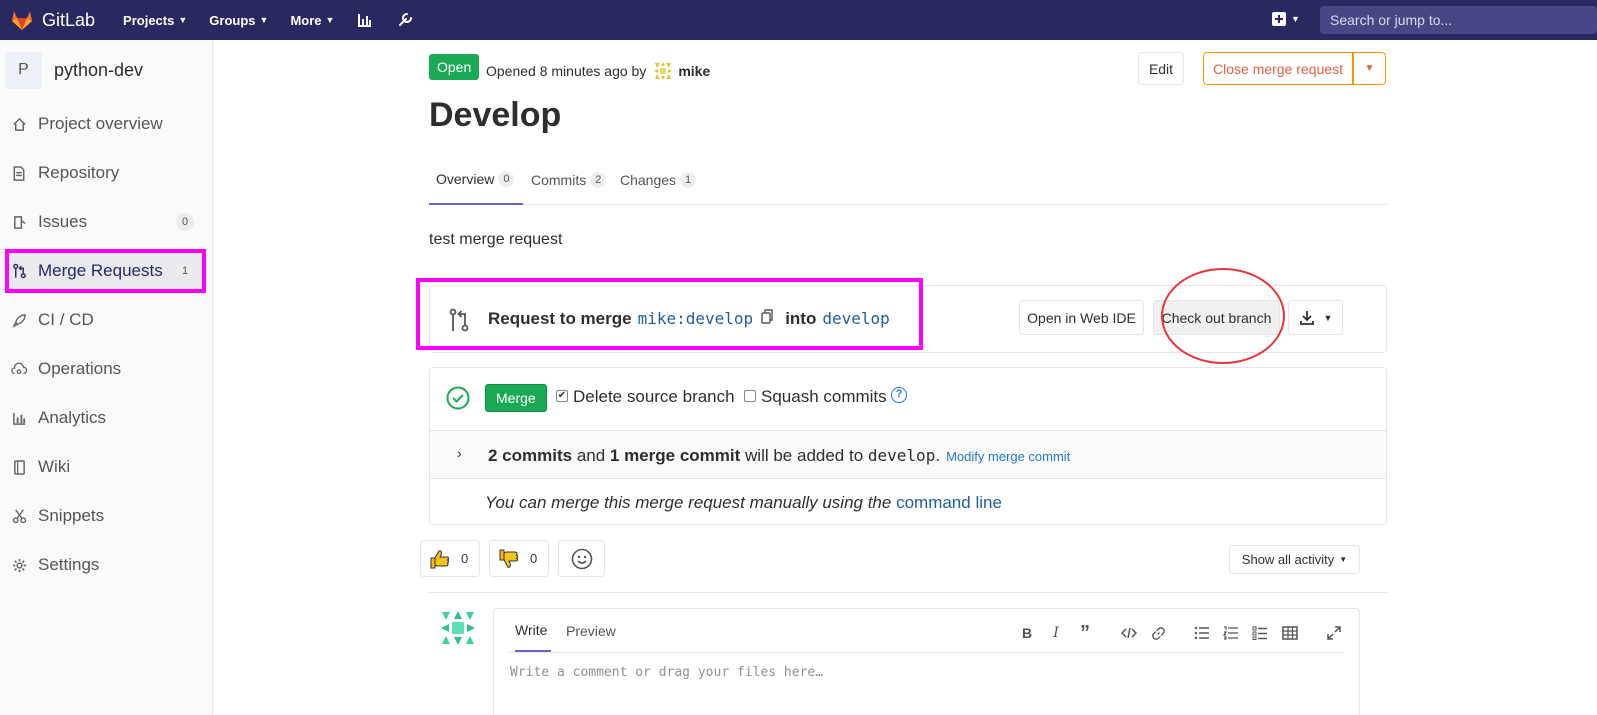  Describe the element at coordinates (100, 270) in the screenshot. I see `sidebar-item-label: Merge Requests` at that location.